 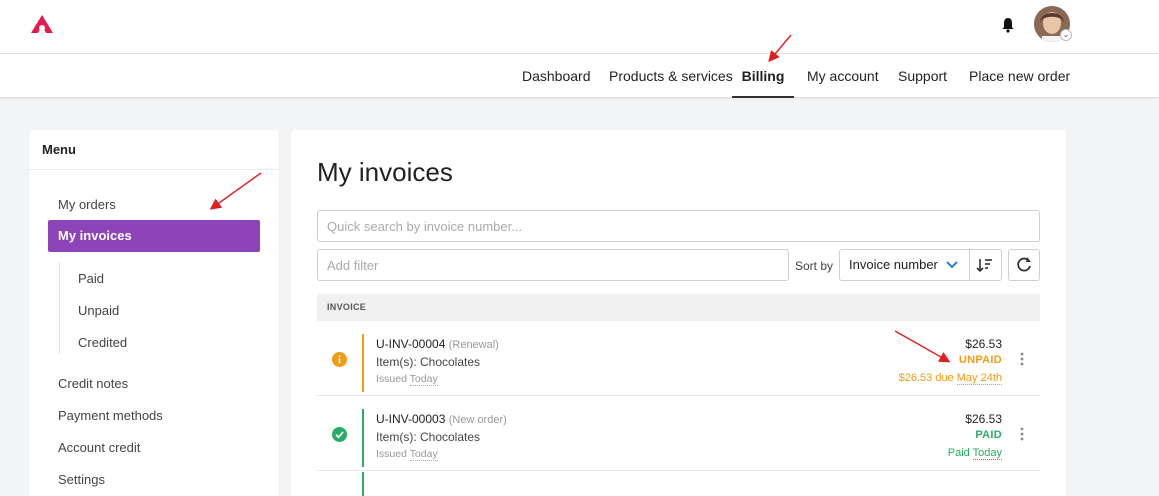 What do you see at coordinates (154, 236) in the screenshot?
I see `sidebar-item-my-invoices: My invoices` at bounding box center [154, 236].